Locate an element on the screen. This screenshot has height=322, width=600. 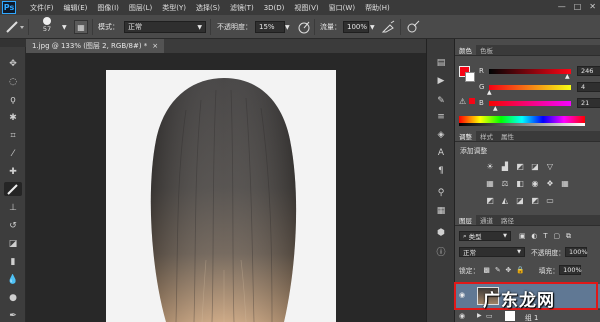
menu-select: 选择(S) is located at coordinates (208, 8).